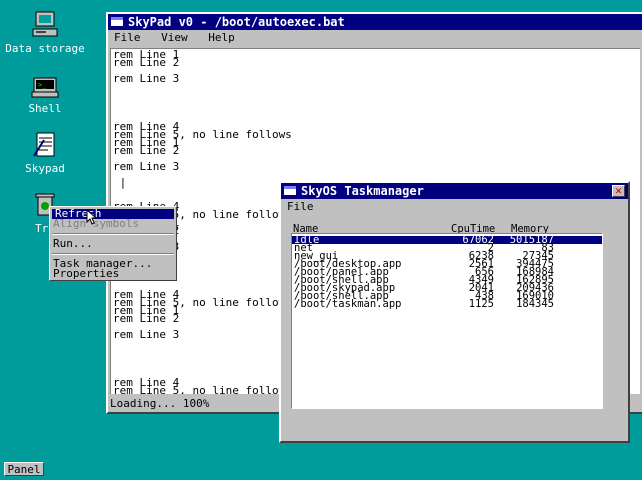  I want to click on skypad-title: SkyPad v0 - /boot/autoexec.bat, so click(236, 22).